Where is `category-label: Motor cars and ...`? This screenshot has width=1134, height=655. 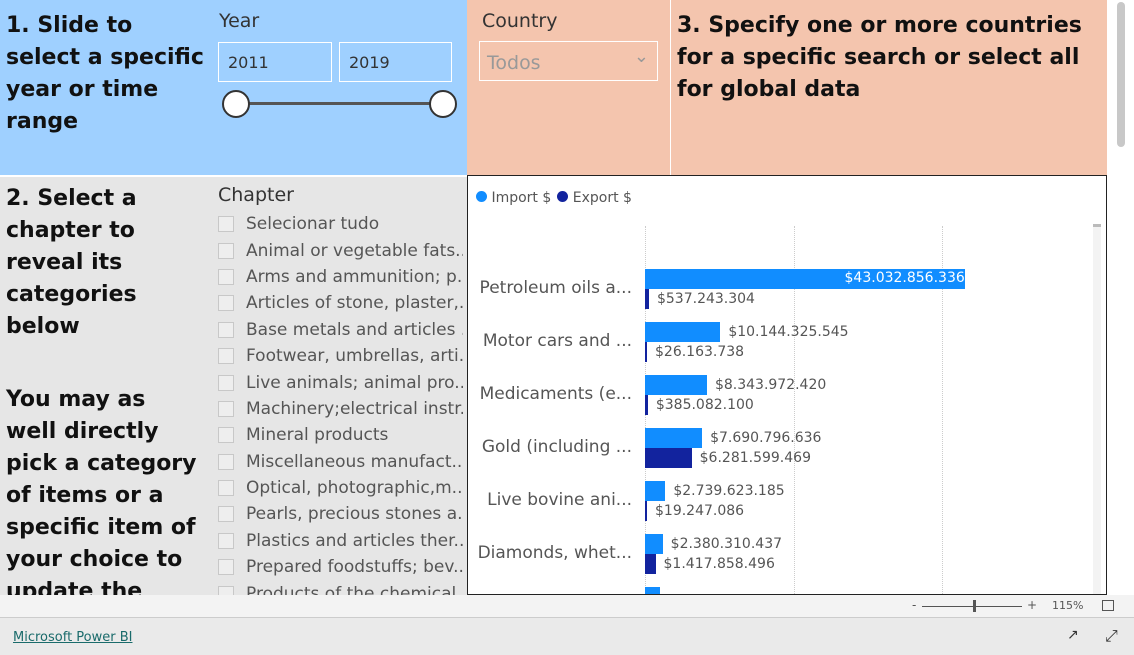 category-label: Motor cars and ... is located at coordinates (557, 341).